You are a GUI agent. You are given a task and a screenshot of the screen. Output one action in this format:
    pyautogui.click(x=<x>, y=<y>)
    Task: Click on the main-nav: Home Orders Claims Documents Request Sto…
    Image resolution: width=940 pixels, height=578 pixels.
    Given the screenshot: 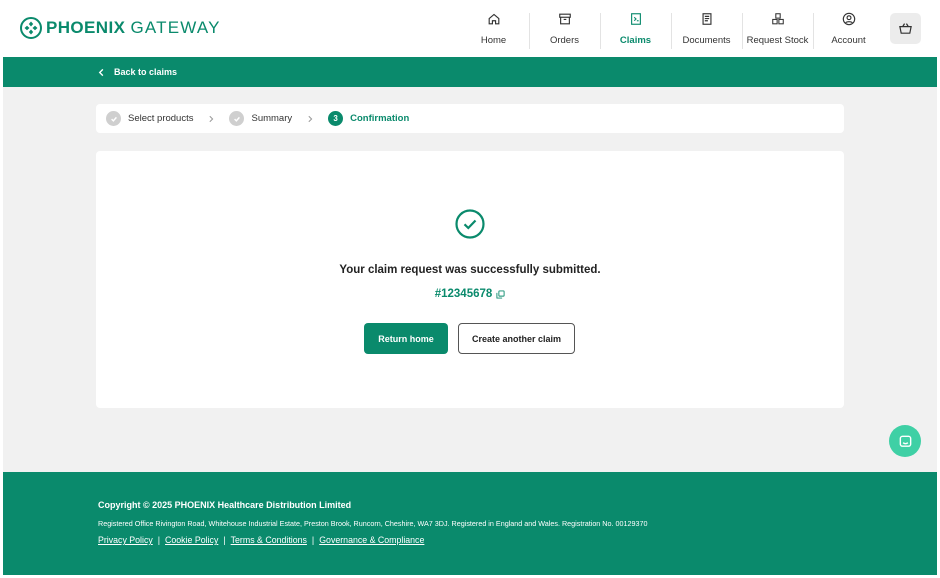 What is the action you would take?
    pyautogui.click(x=671, y=30)
    